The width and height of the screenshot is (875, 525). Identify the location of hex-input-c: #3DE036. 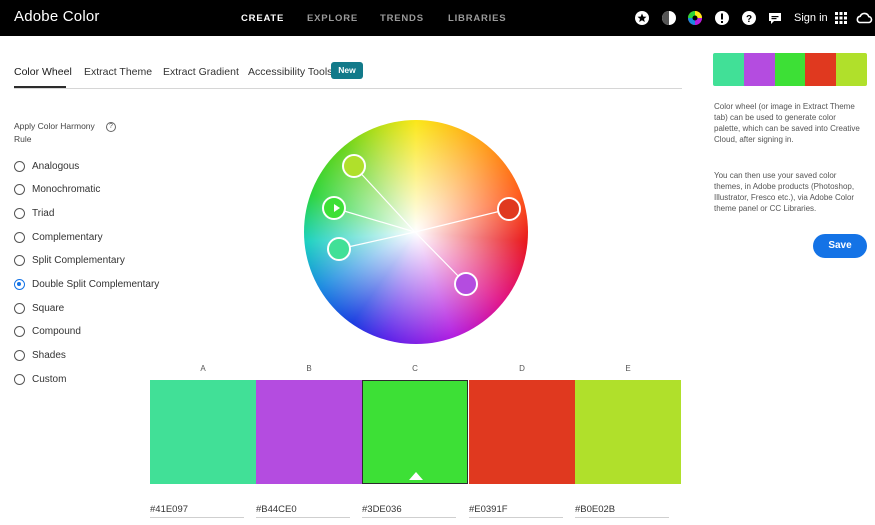
(409, 511).